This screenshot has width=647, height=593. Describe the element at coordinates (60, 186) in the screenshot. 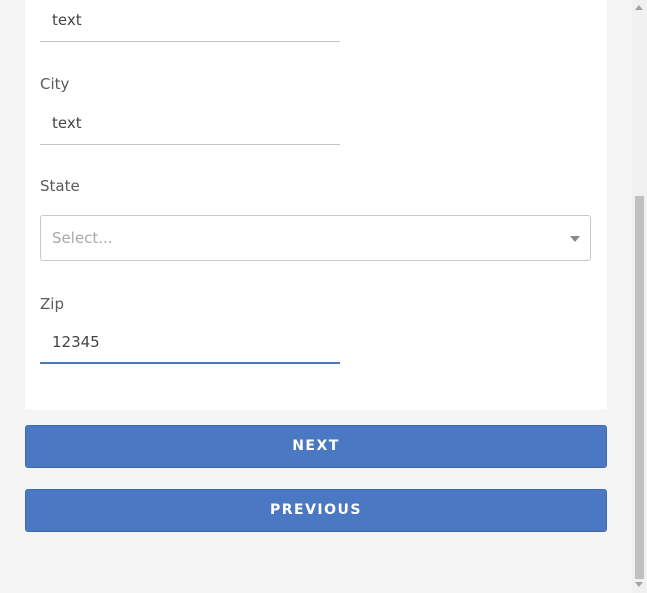

I see `state-label: State` at that location.